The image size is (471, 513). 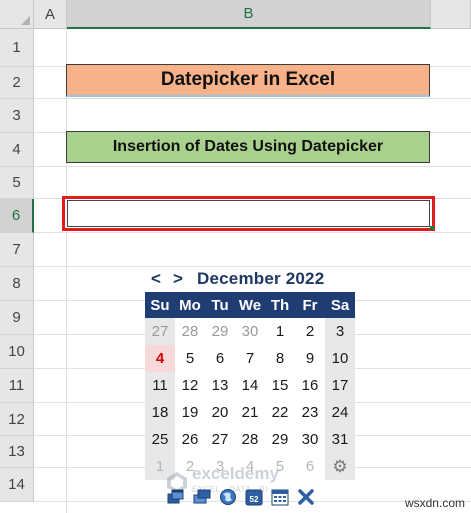 What do you see at coordinates (340, 358) in the screenshot?
I see `day-cell: 10` at bounding box center [340, 358].